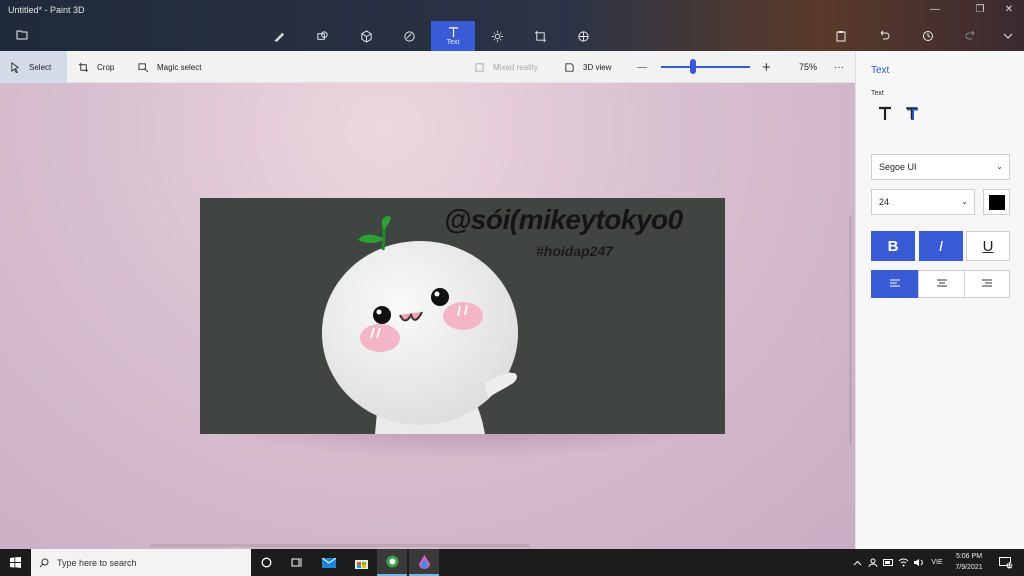 The height and width of the screenshot is (576, 1024). What do you see at coordinates (563, 220) in the screenshot?
I see `canvas-text-username: @sói(mikeytokyo0` at bounding box center [563, 220].